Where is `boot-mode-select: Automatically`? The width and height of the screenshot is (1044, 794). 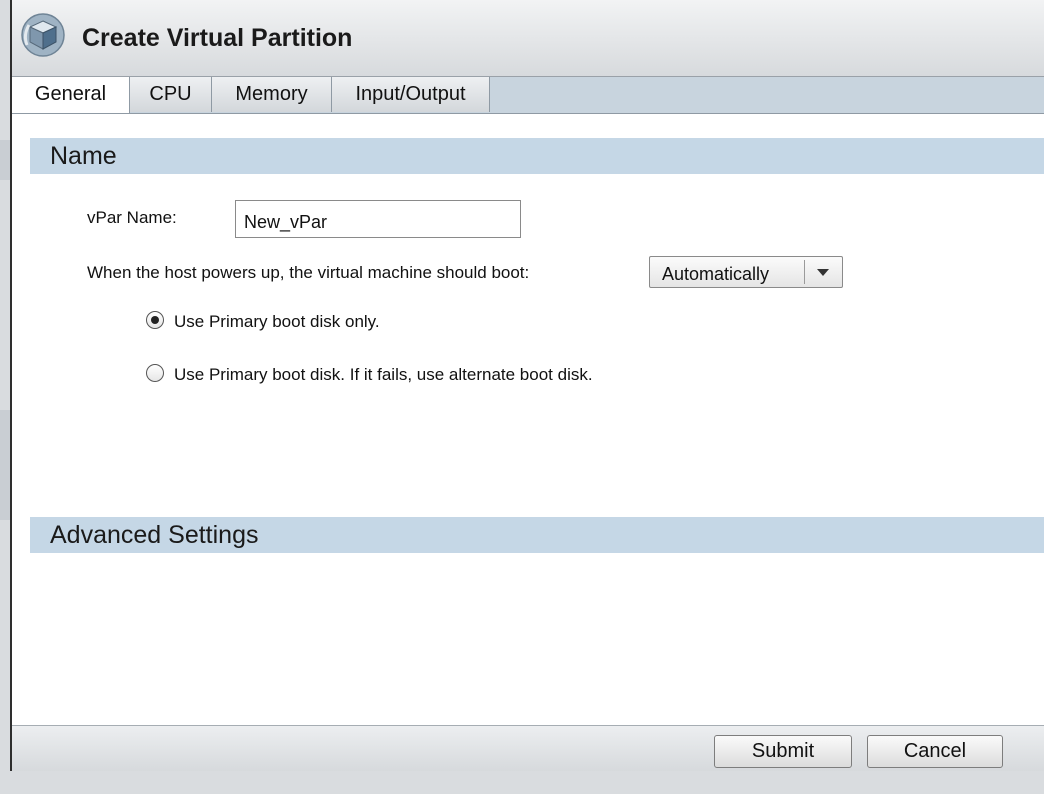
boot-mode-select: Automatically is located at coordinates (746, 272).